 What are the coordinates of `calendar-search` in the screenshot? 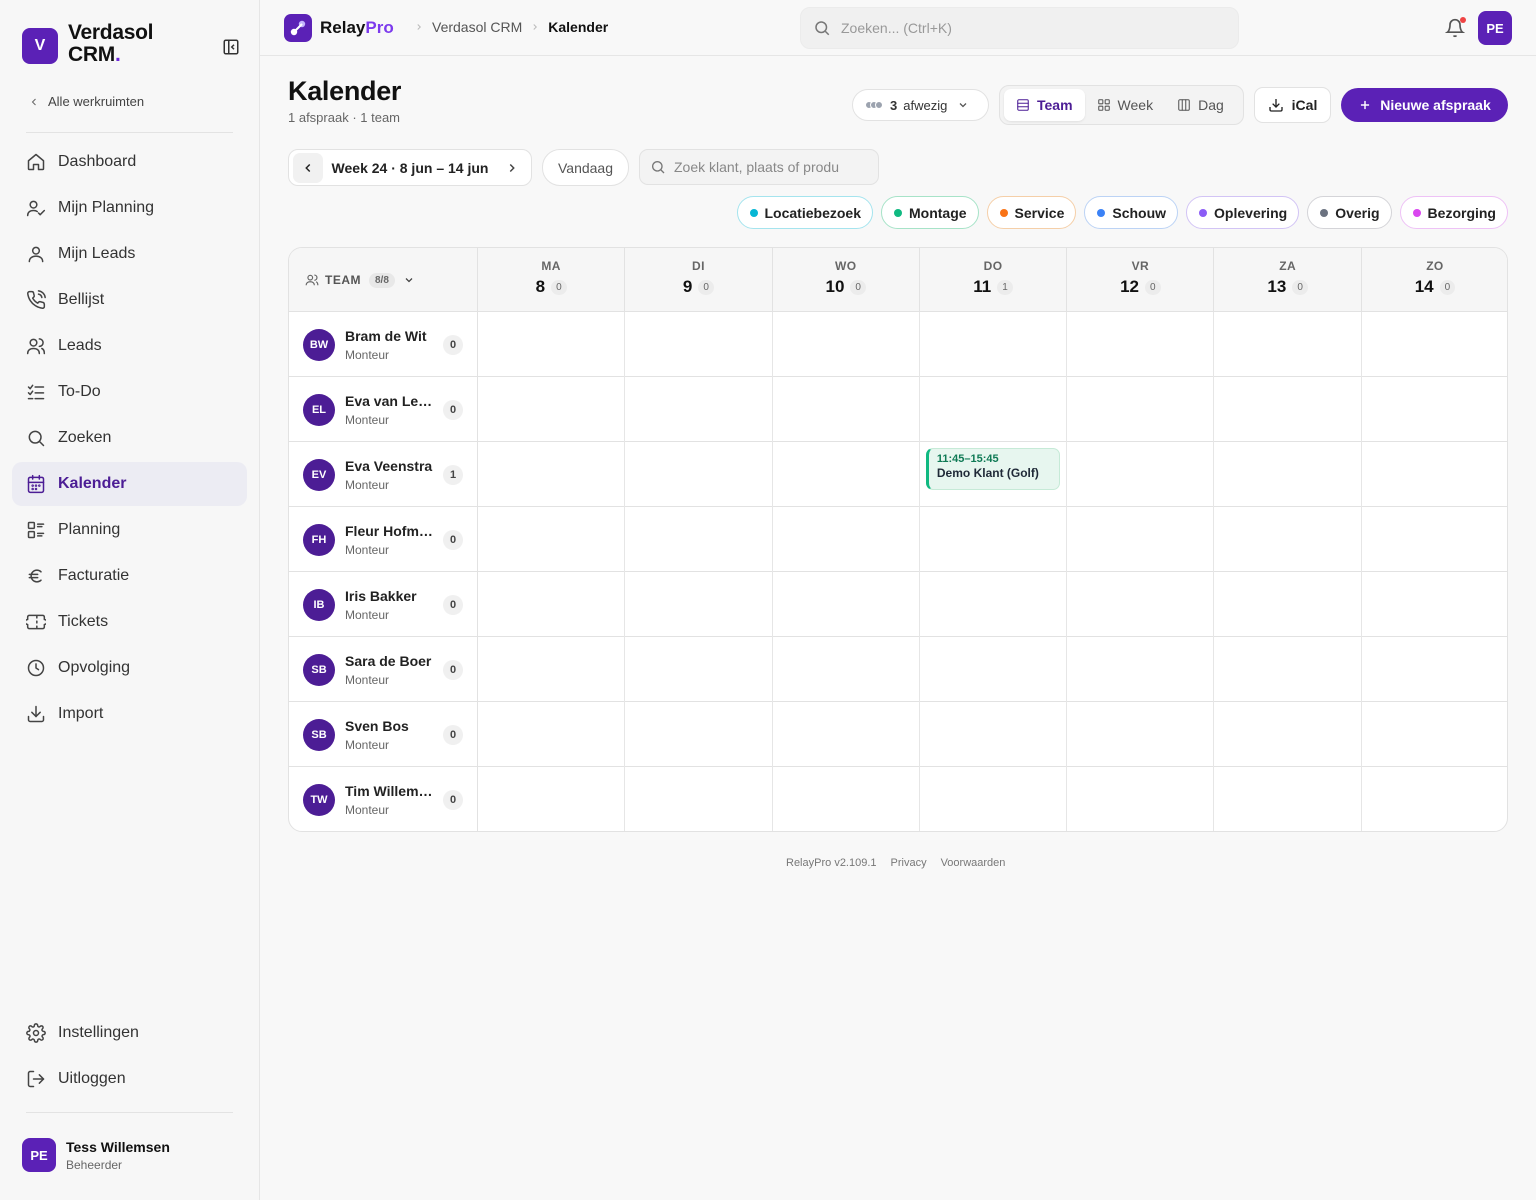 It's located at (759, 167).